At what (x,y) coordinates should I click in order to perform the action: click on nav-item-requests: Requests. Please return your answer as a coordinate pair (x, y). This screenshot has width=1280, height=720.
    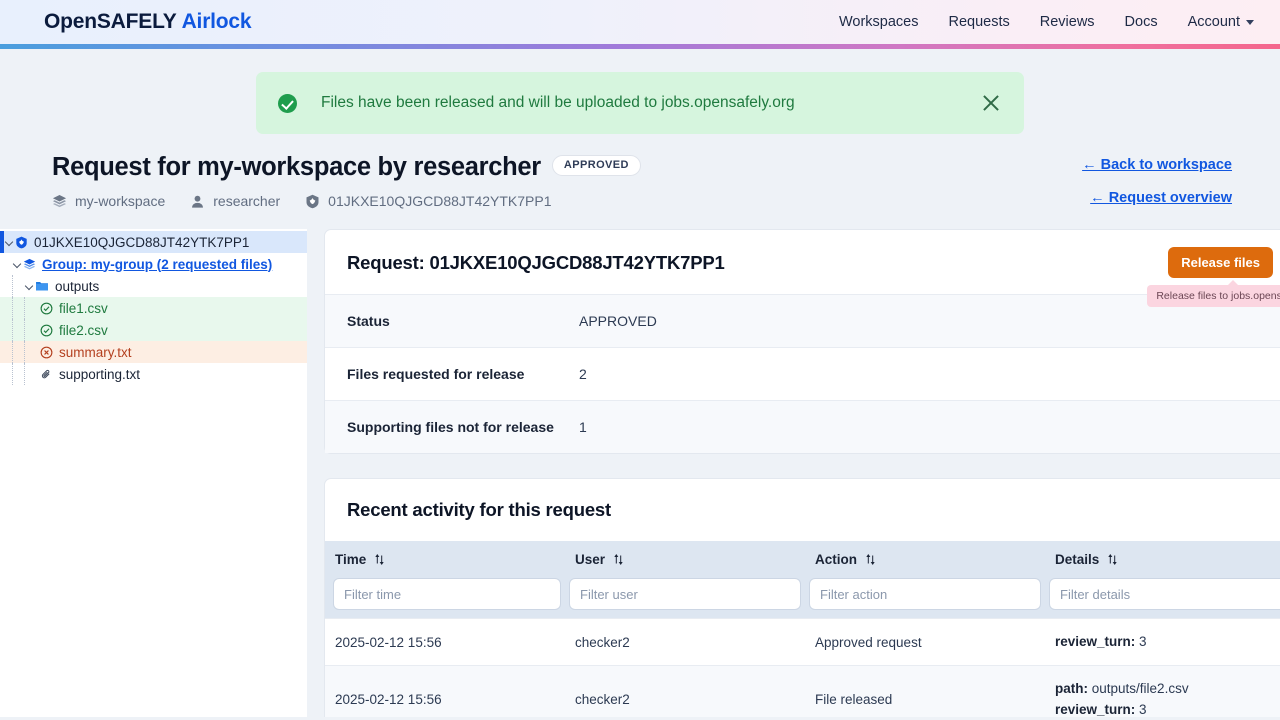
    Looking at the image, I should click on (978, 22).